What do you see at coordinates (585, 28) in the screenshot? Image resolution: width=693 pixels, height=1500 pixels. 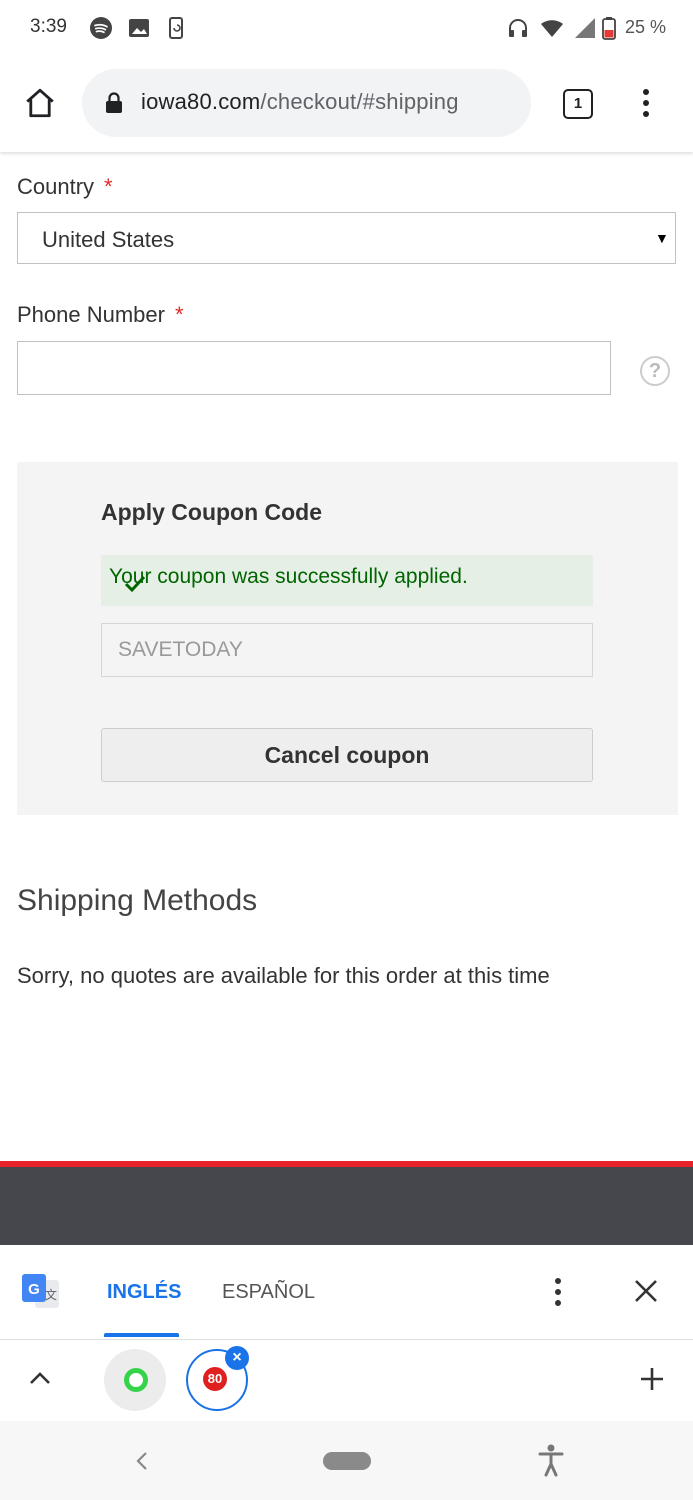 I see `signal-icon` at bounding box center [585, 28].